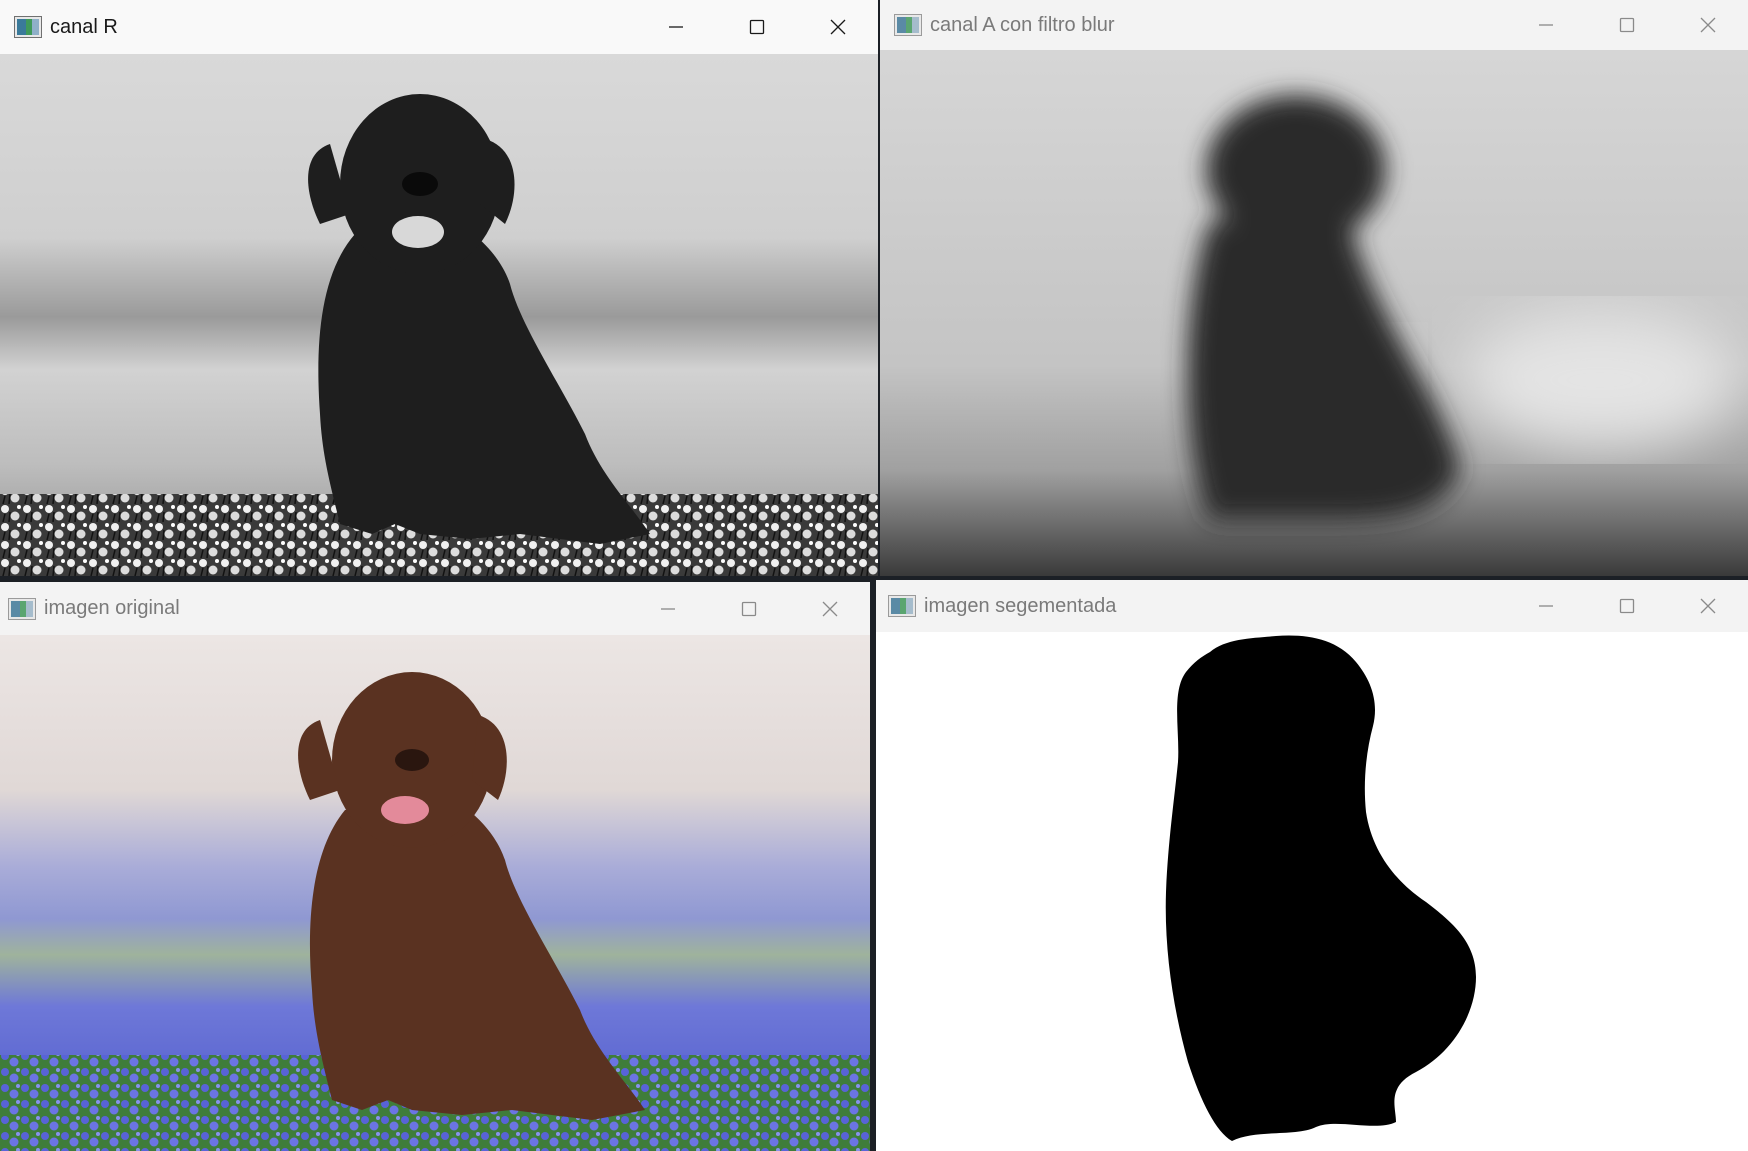 The image size is (1748, 1151). What do you see at coordinates (439, 27) in the screenshot?
I see `titlebar-canal-r: canal R` at bounding box center [439, 27].